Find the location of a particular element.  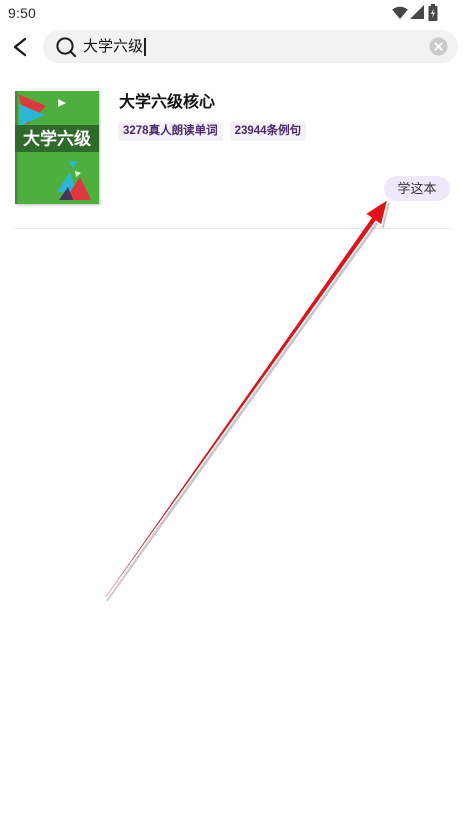

book-cover: 大学六级 is located at coordinates (57, 147).